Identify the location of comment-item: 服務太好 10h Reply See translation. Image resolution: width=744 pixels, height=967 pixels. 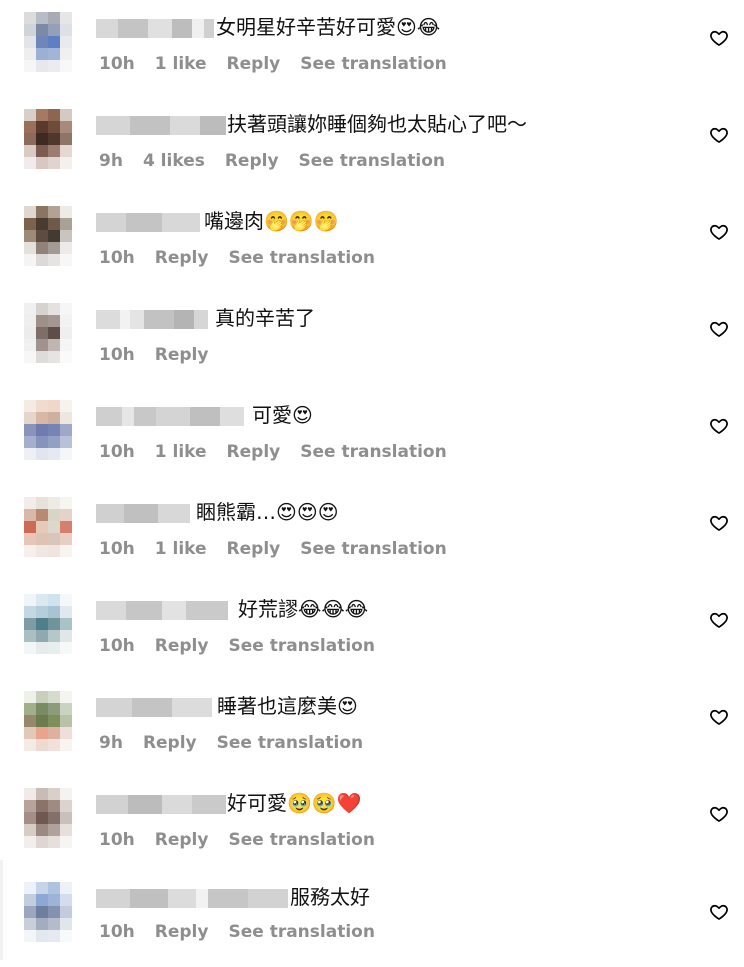
(372, 918).